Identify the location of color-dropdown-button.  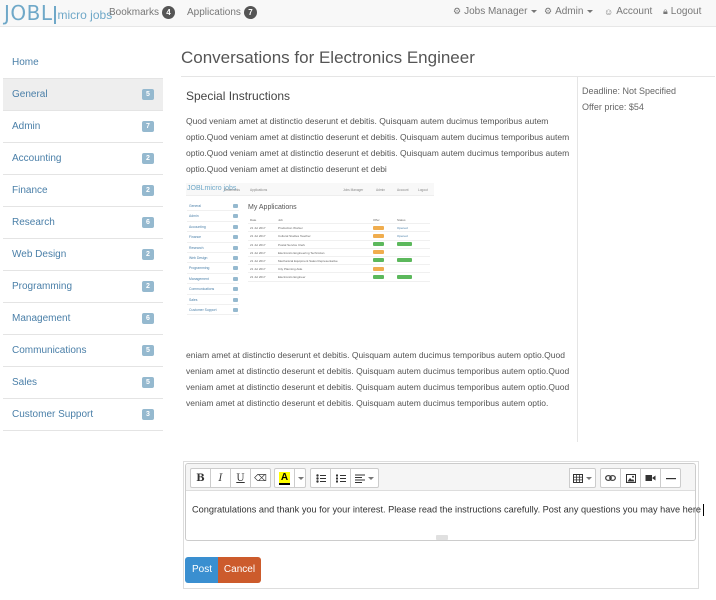
(300, 478).